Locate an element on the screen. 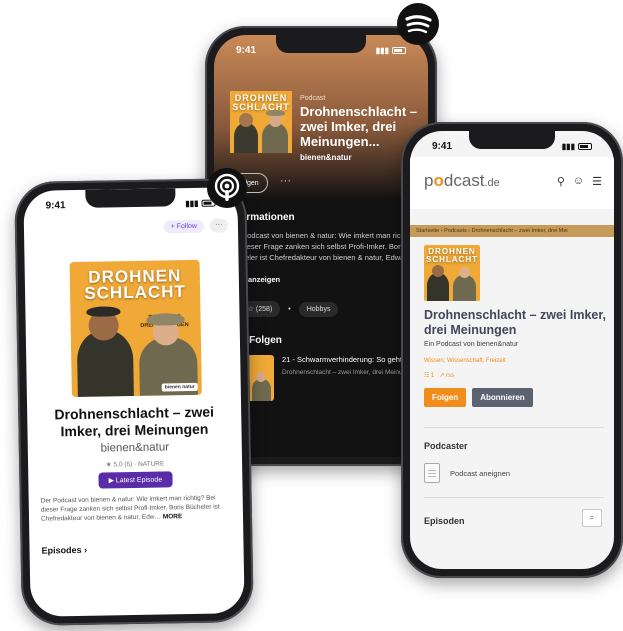 This screenshot has width=623, height=631. cover-person-right-hat is located at coordinates (165, 319).